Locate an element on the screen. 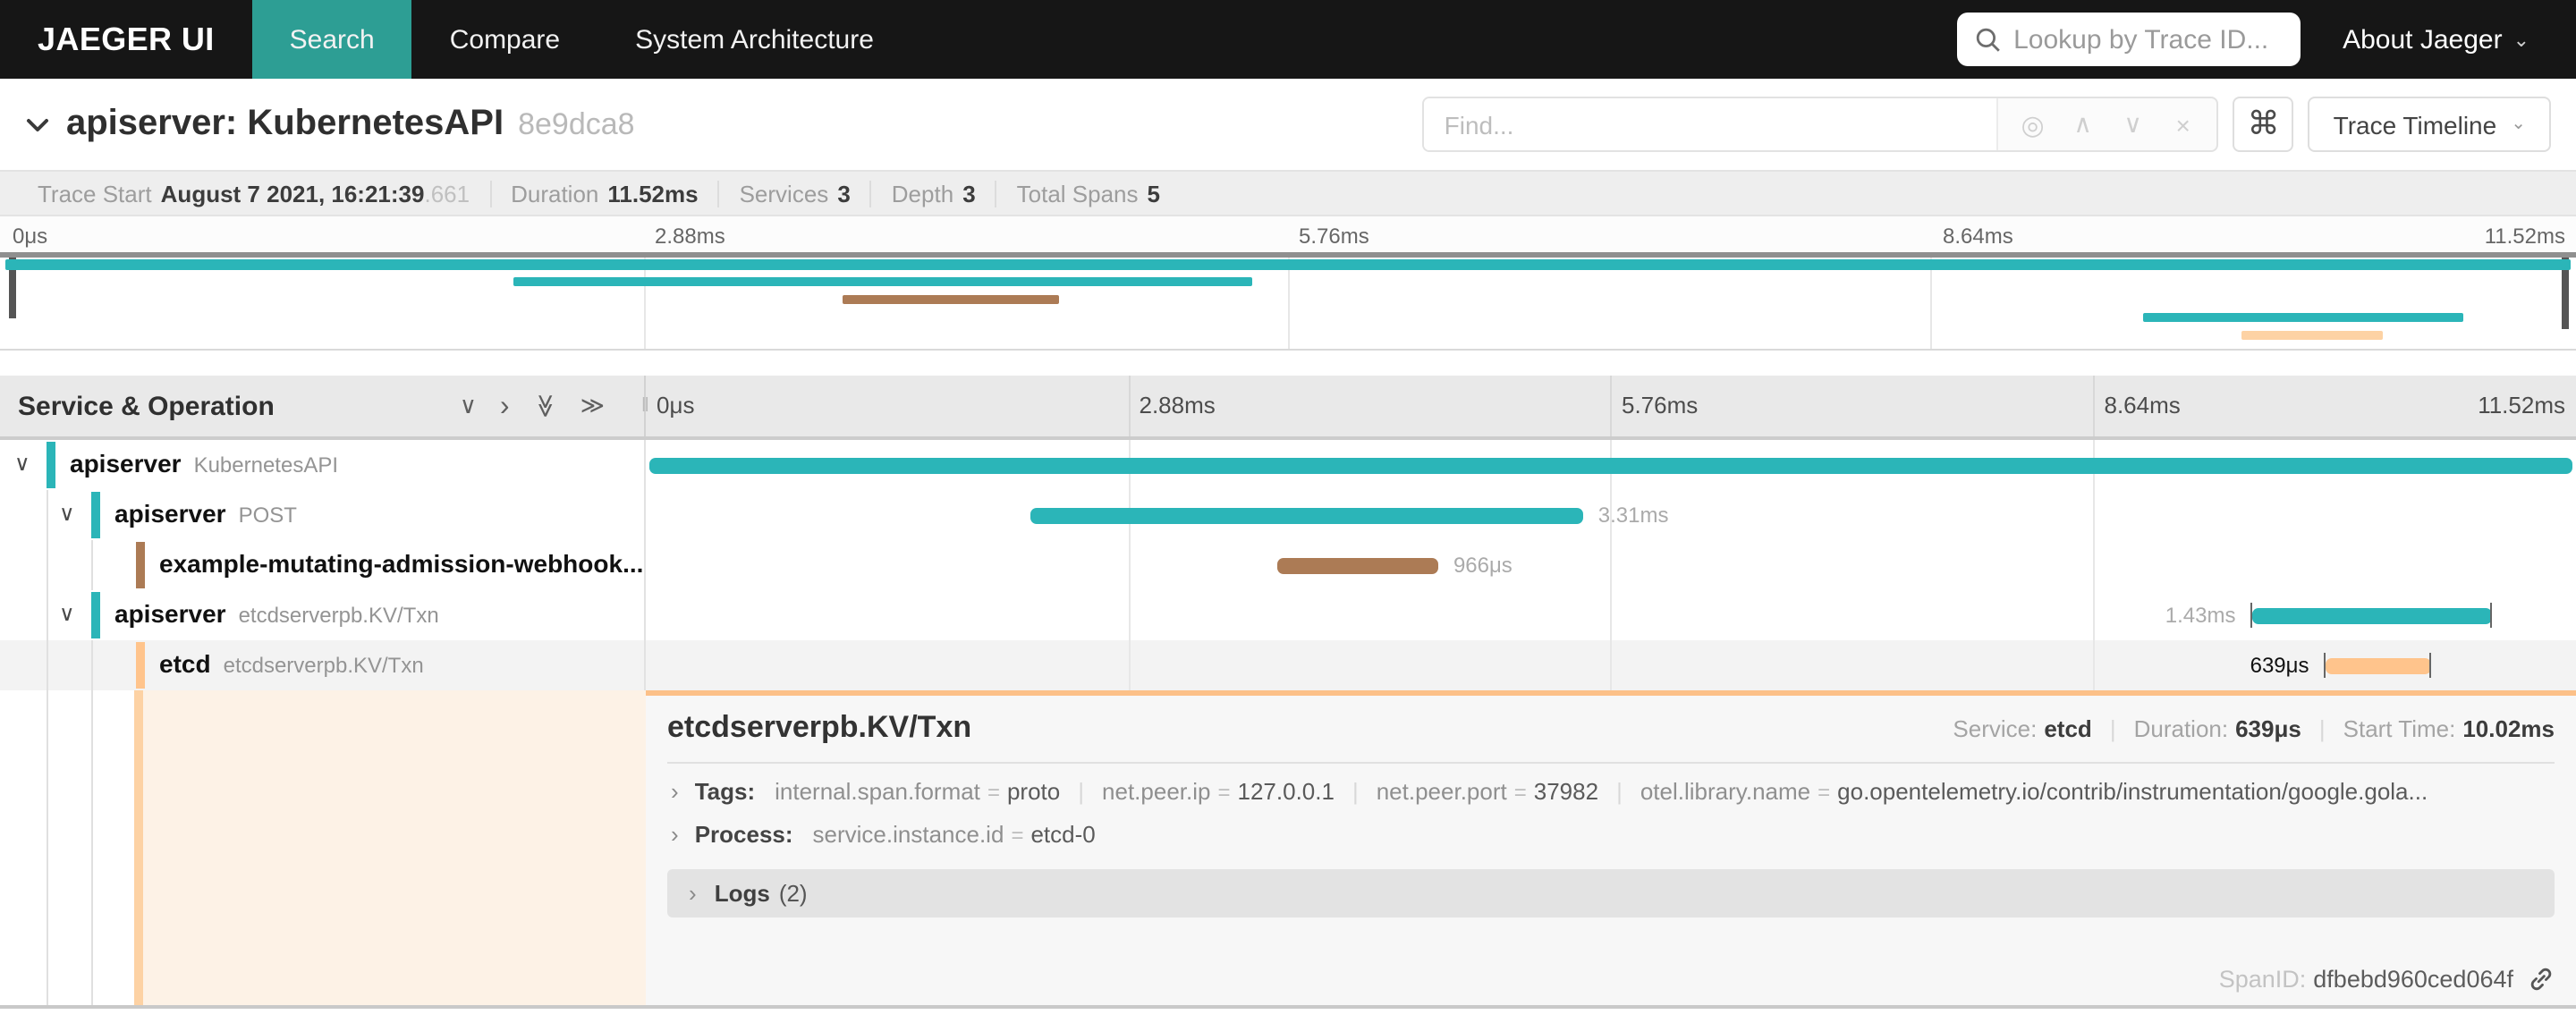 Image resolution: width=2576 pixels, height=1023 pixels. find-next-icon: ∨ is located at coordinates (2133, 124).